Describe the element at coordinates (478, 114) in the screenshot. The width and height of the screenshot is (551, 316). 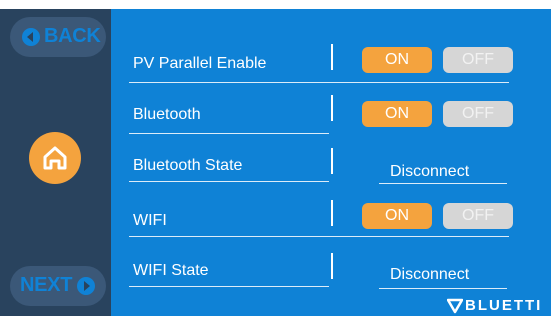
I see `bluetooth-off-button: OFF` at that location.